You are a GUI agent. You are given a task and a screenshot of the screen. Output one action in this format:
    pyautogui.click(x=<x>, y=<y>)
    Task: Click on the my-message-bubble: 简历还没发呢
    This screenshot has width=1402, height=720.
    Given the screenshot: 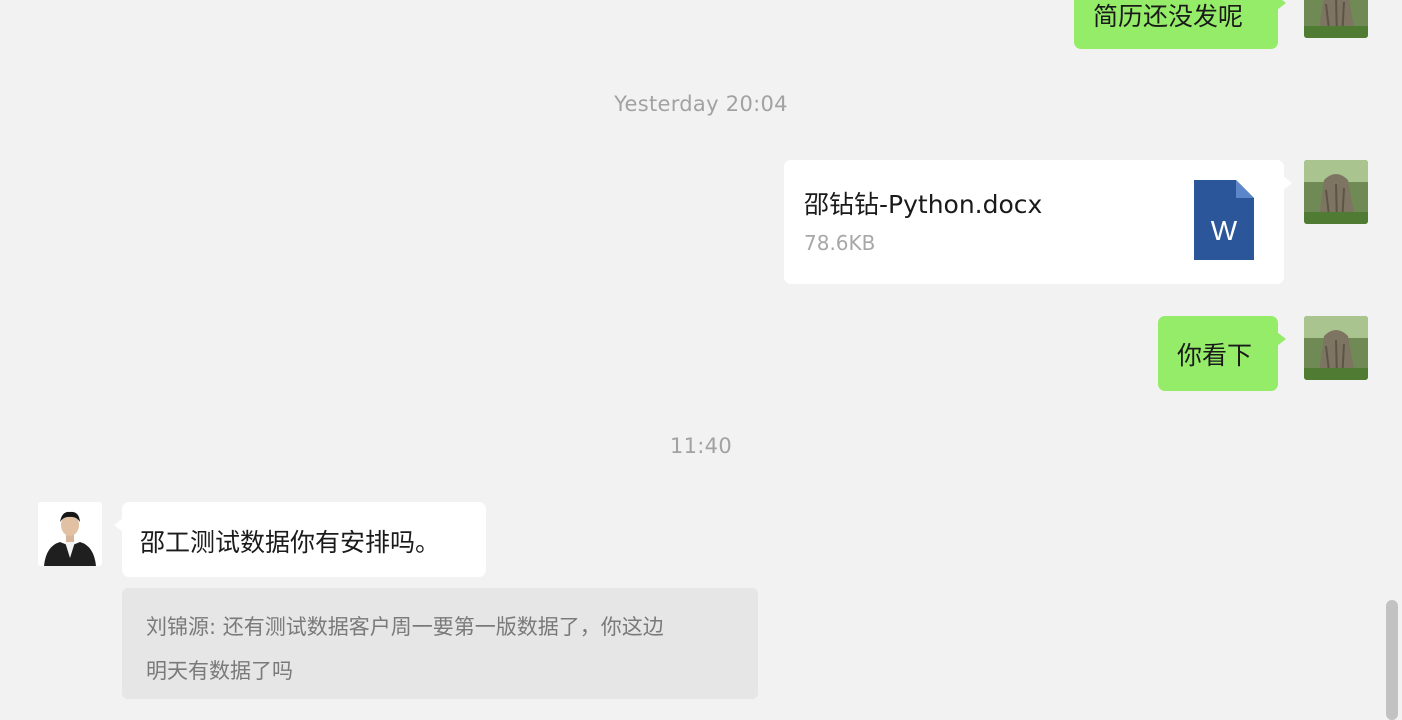 What is the action you would take?
    pyautogui.click(x=1180, y=24)
    